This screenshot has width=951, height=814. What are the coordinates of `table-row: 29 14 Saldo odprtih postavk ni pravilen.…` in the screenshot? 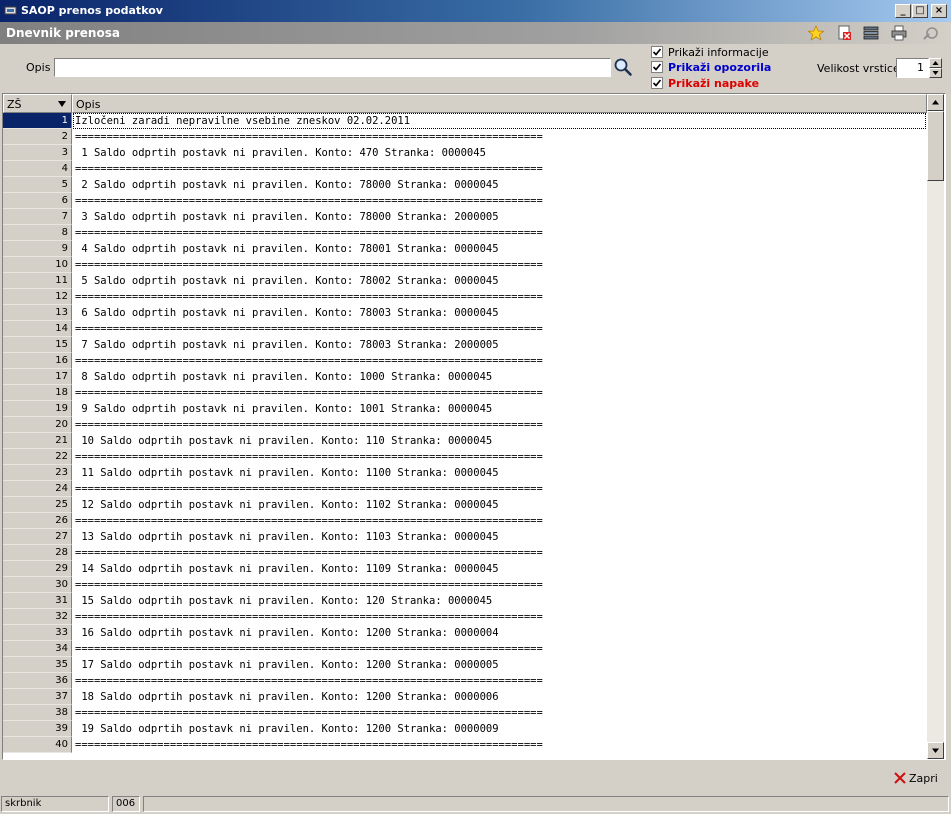 It's located at (464, 569).